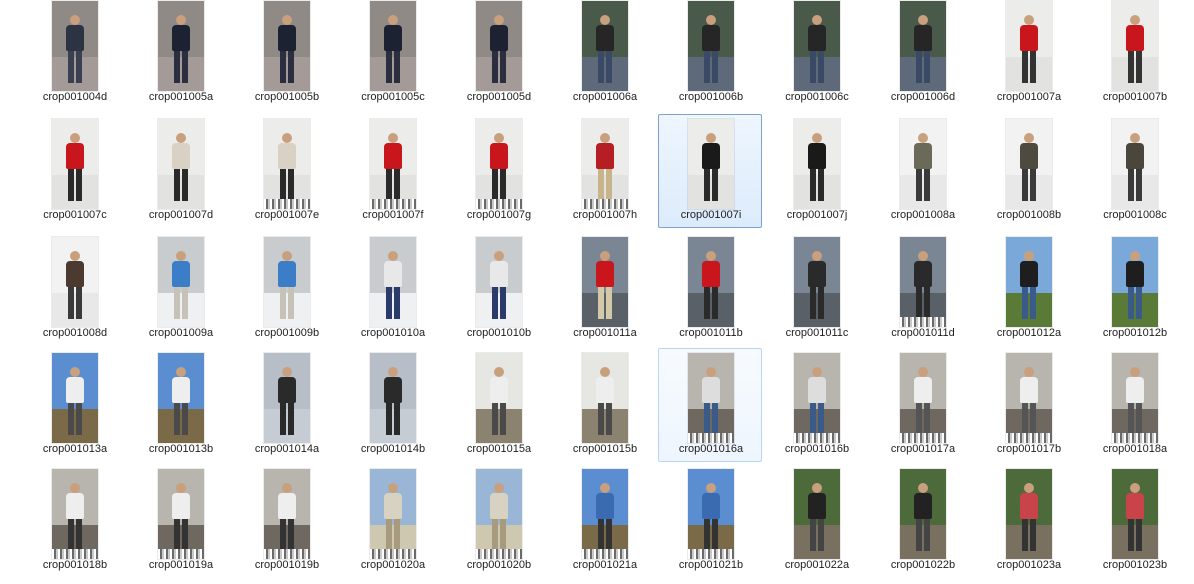 This screenshot has width=1194, height=584. I want to click on file-item: crop001007i, so click(710, 171).